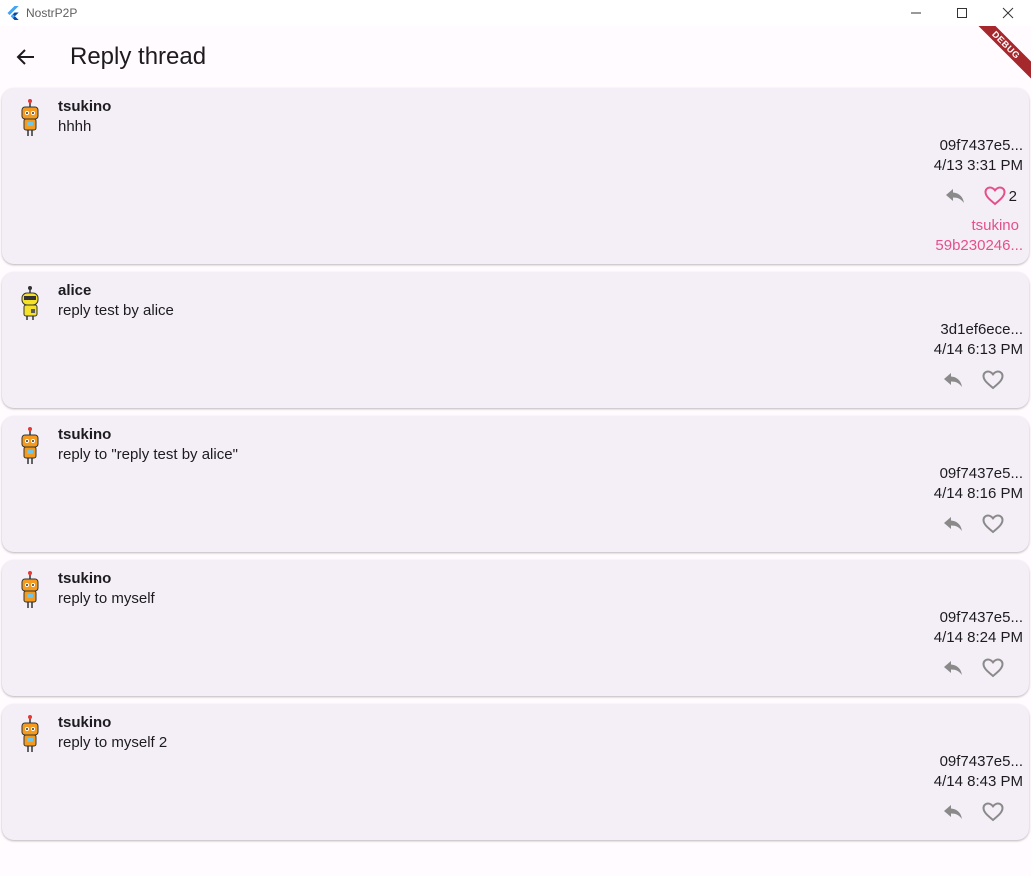 This screenshot has width=1031, height=876. I want to click on minimize-icon, so click(916, 13).